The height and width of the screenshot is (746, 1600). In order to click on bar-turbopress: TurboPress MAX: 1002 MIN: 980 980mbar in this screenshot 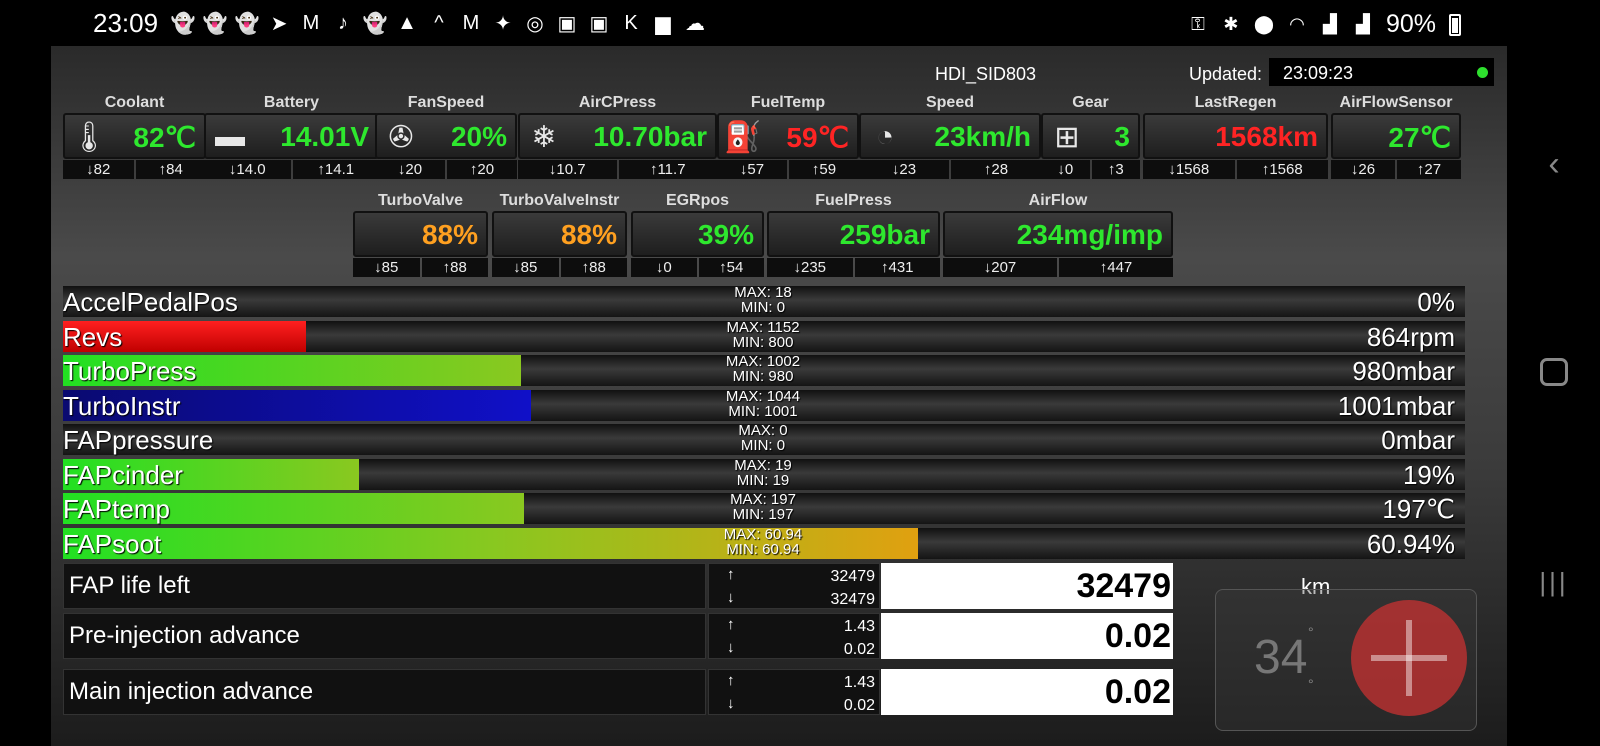, I will do `click(764, 370)`.